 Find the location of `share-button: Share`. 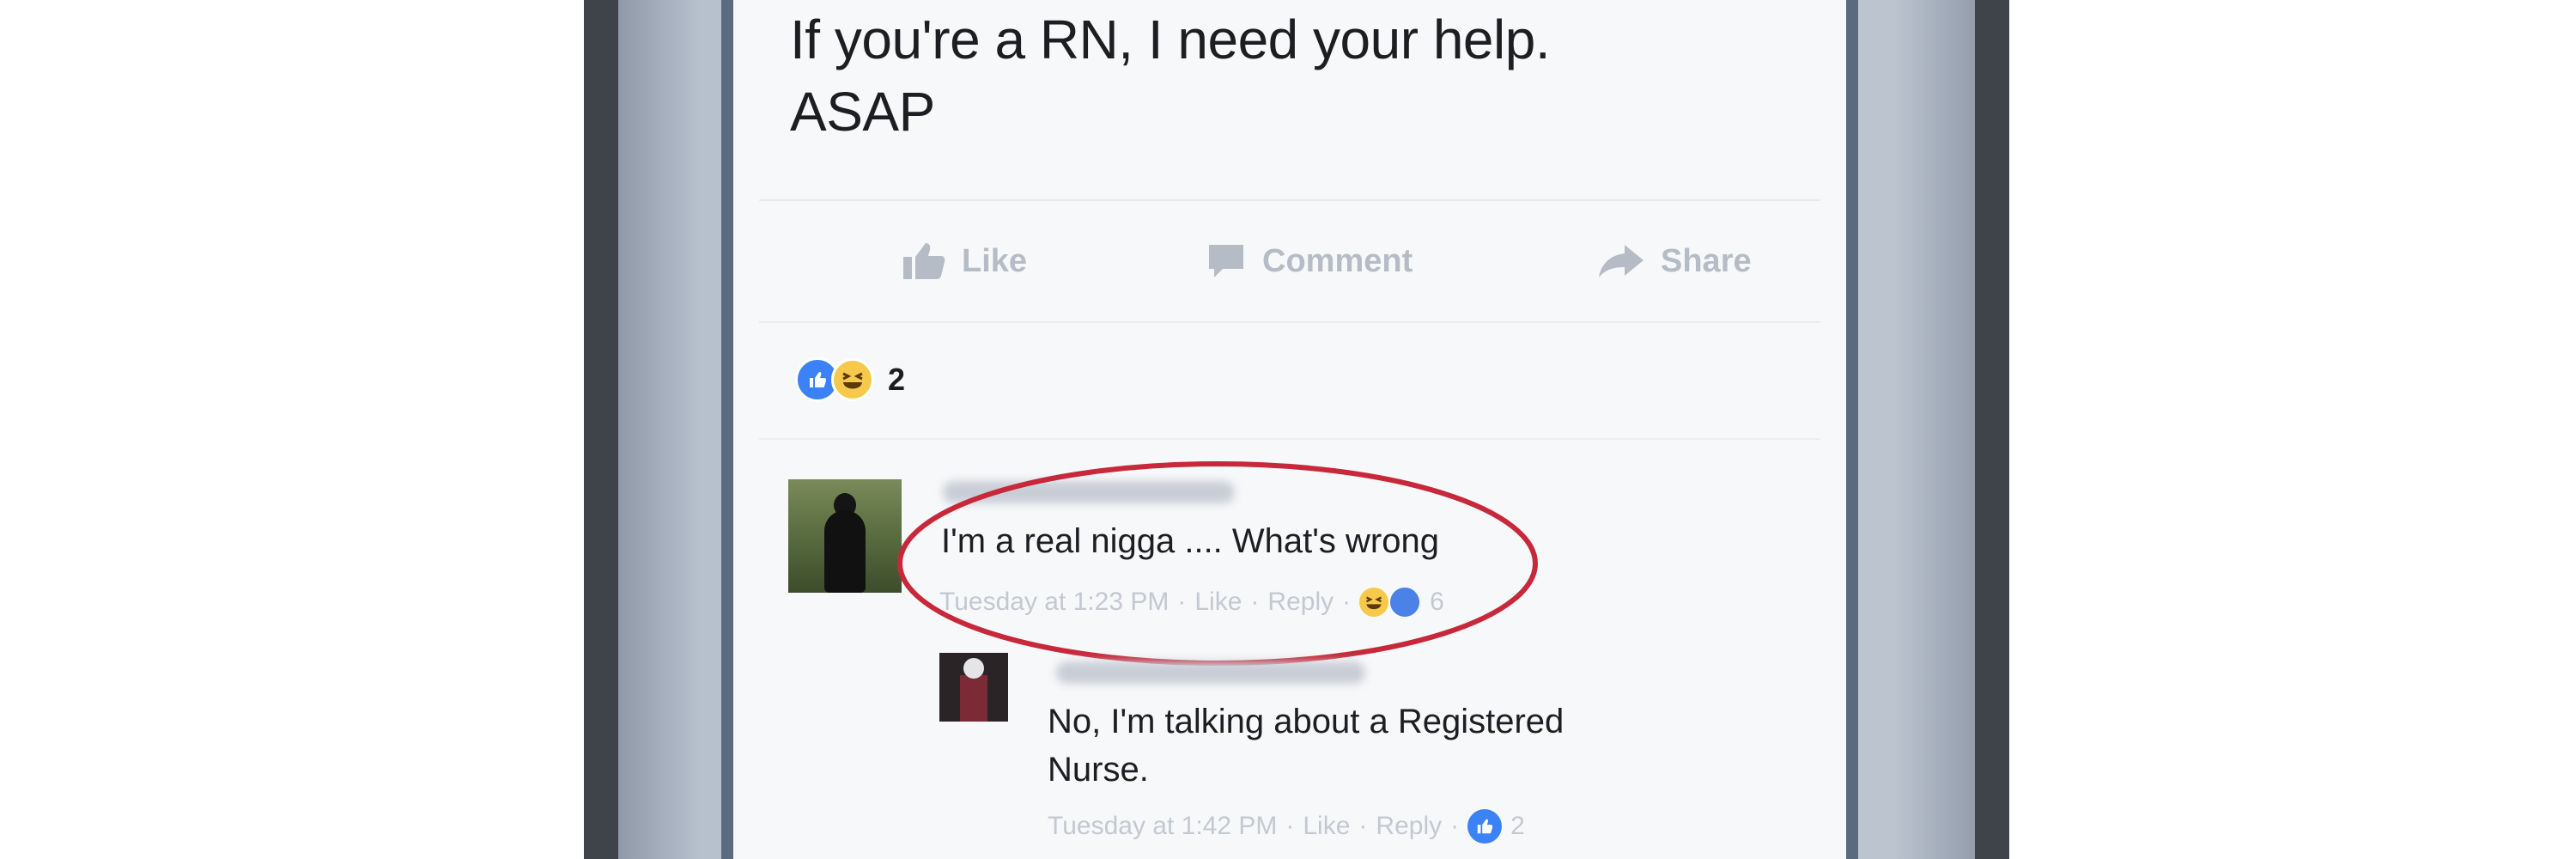

share-button: Share is located at coordinates (1675, 261).